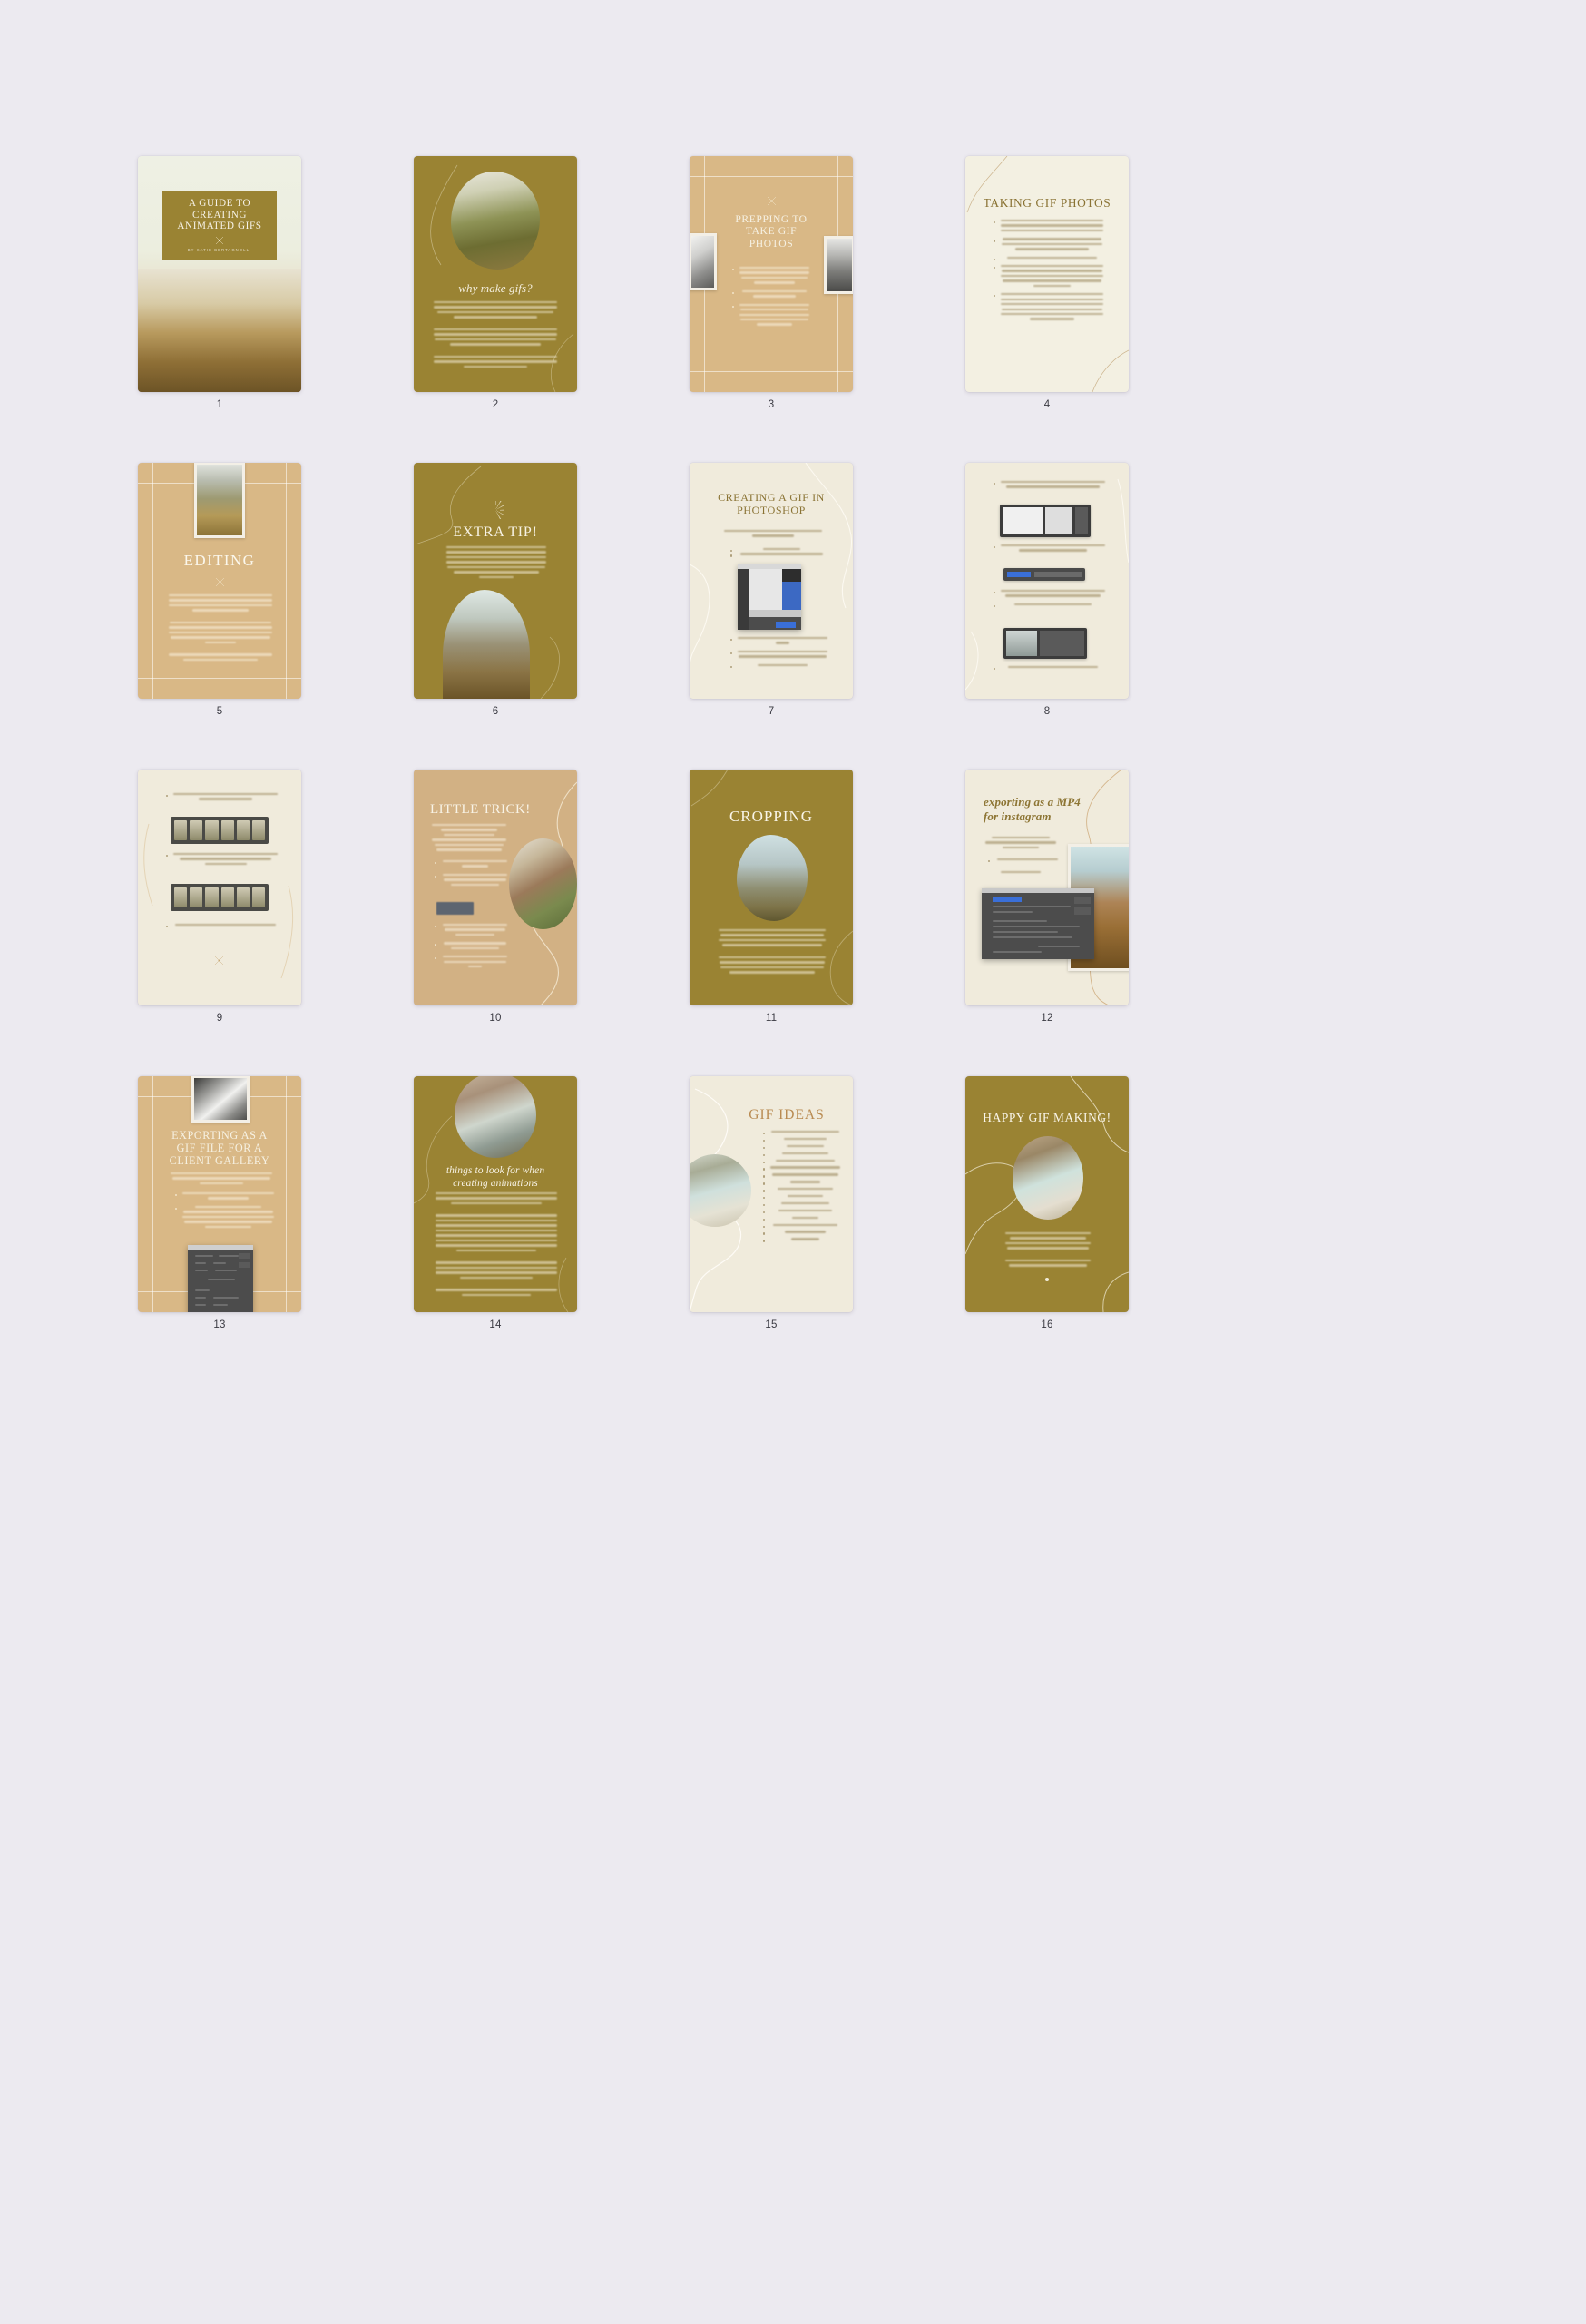  I want to click on couple-dancing-cliffside-photo, so click(486, 644).